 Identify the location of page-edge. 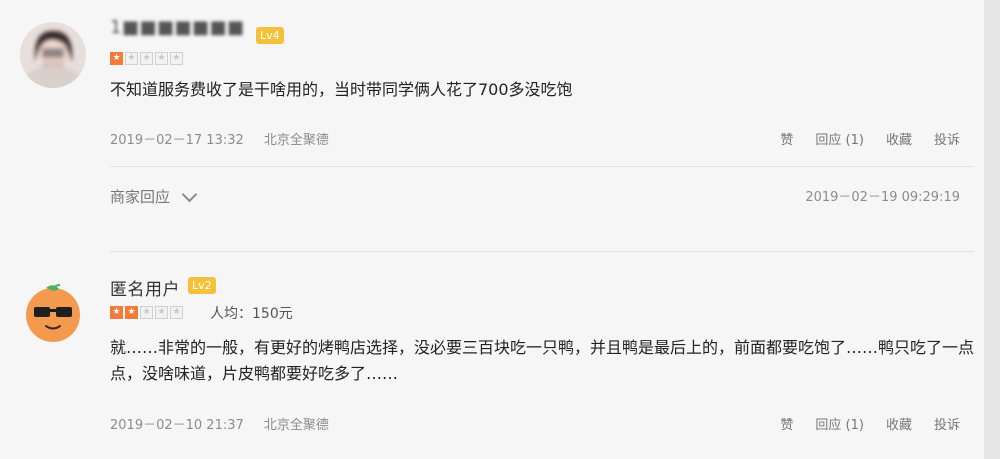
(992, 229).